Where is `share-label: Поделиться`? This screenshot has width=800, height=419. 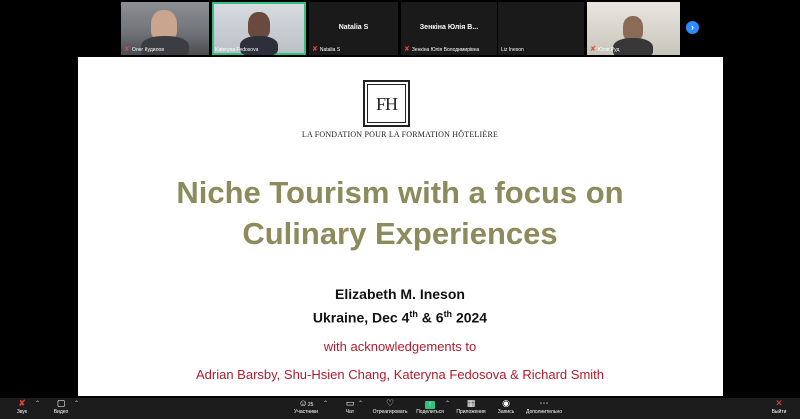 share-label: Поделиться is located at coordinates (430, 412).